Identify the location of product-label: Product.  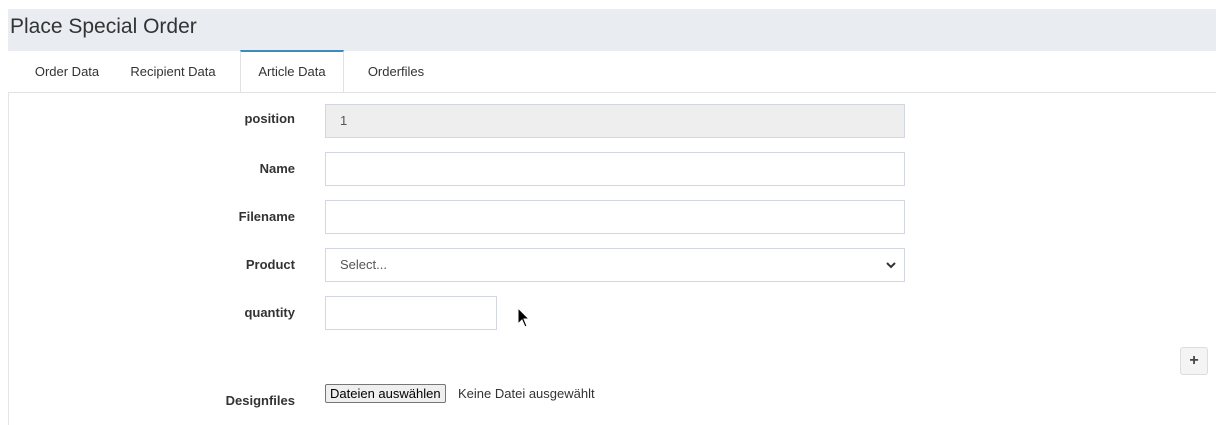
(270, 264).